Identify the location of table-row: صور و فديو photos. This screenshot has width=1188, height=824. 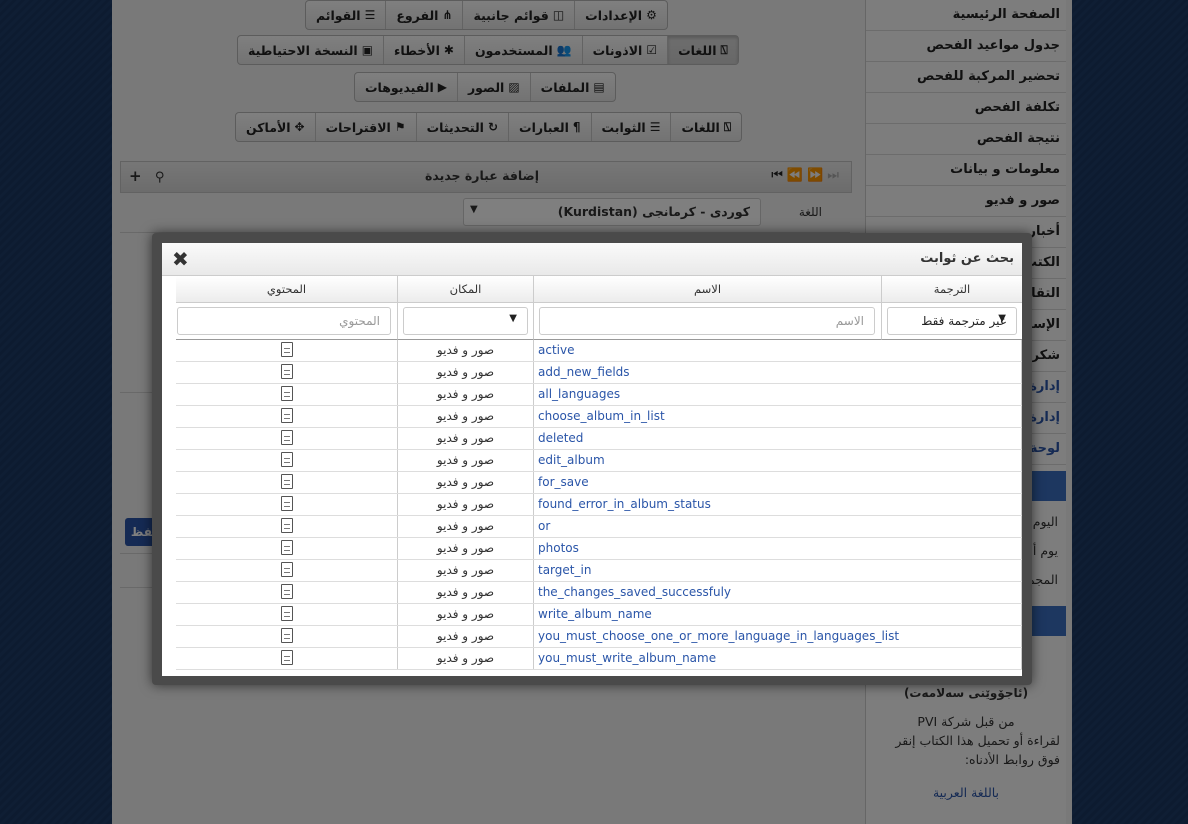
(599, 549).